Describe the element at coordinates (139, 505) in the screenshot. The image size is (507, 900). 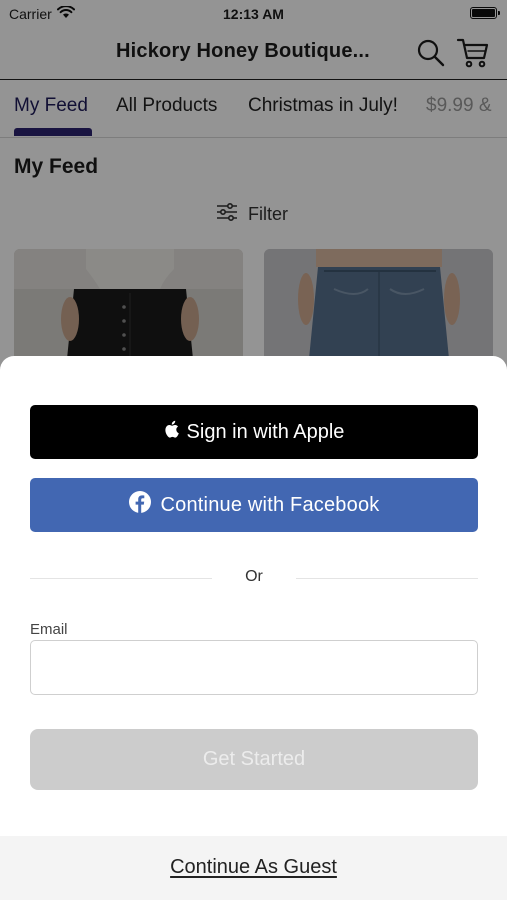
I see `facebook-icon` at that location.